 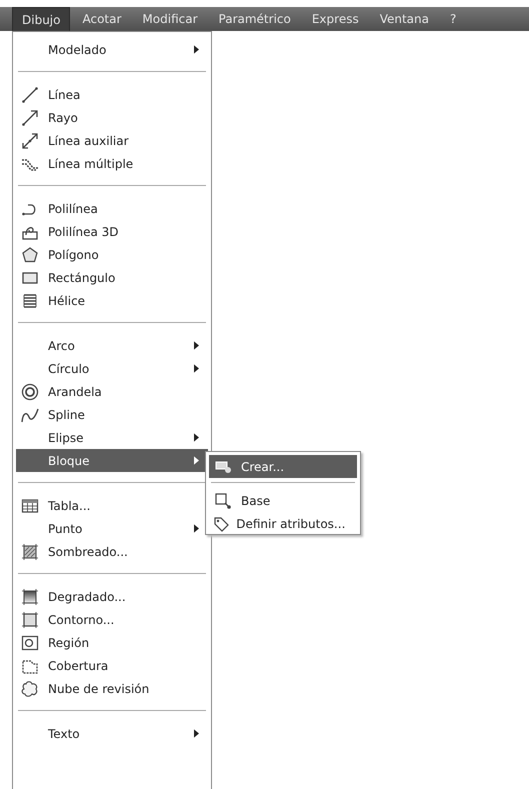 What do you see at coordinates (30, 619) in the screenshot?
I see `boundary-icon` at bounding box center [30, 619].